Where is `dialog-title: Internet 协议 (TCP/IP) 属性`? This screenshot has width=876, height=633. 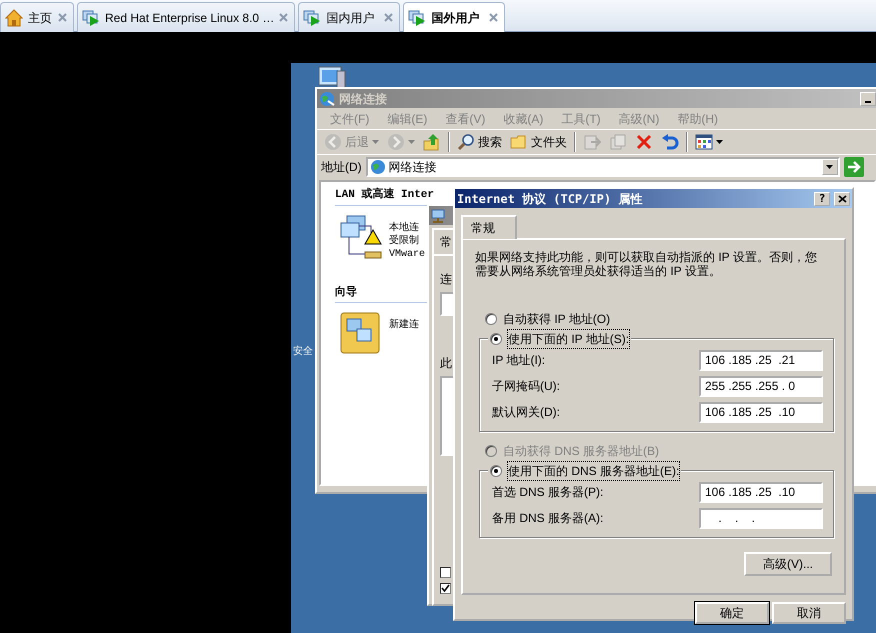 dialog-title: Internet 协议 (TCP/IP) 属性 is located at coordinates (549, 199).